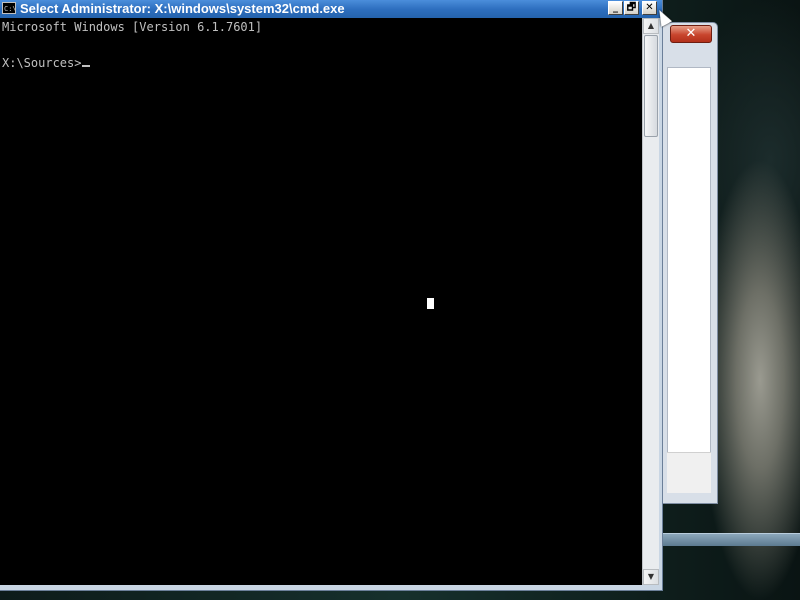 This screenshot has width=800, height=600. I want to click on background-window-footer, so click(689, 472).